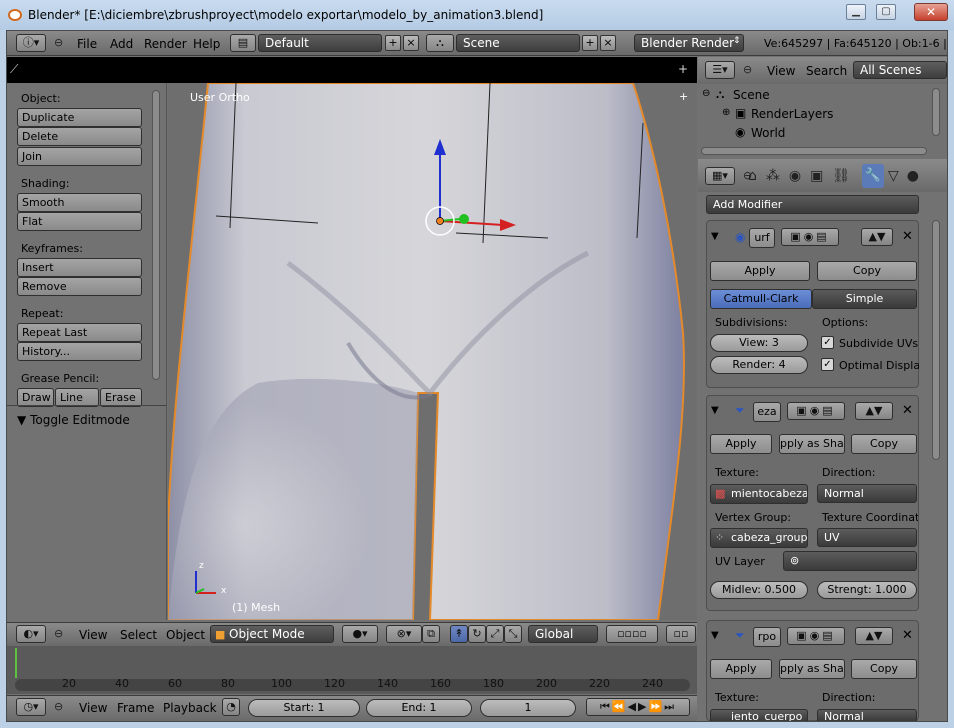 This screenshot has height=728, width=954. Describe the element at coordinates (747, 69) in the screenshot. I see `collapse-menu-icon-4: ⊖` at that location.